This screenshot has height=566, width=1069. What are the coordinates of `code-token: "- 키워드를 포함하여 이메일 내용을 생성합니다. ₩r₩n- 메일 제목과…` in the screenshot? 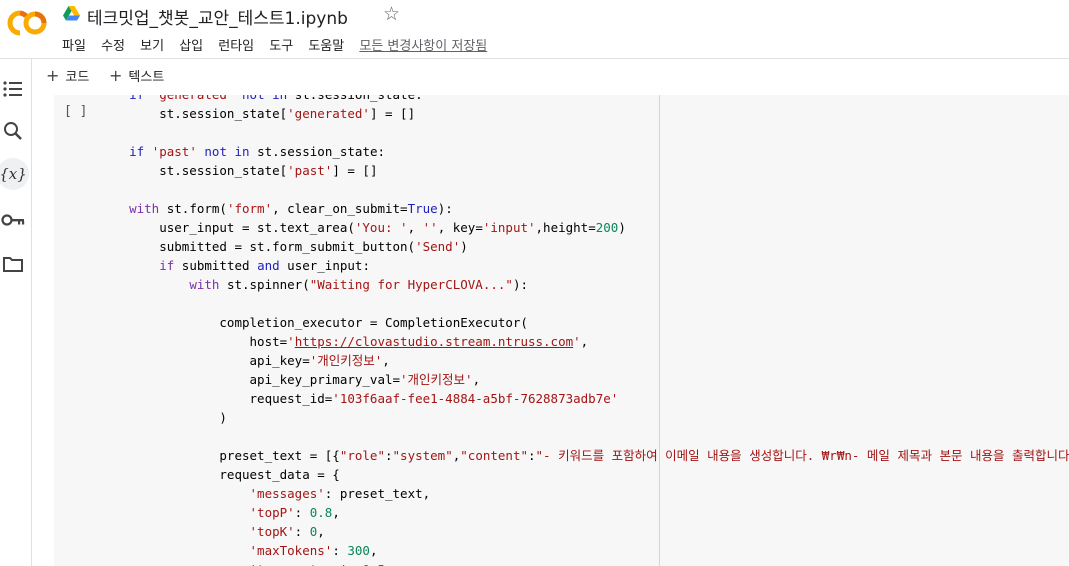 It's located at (802, 455).